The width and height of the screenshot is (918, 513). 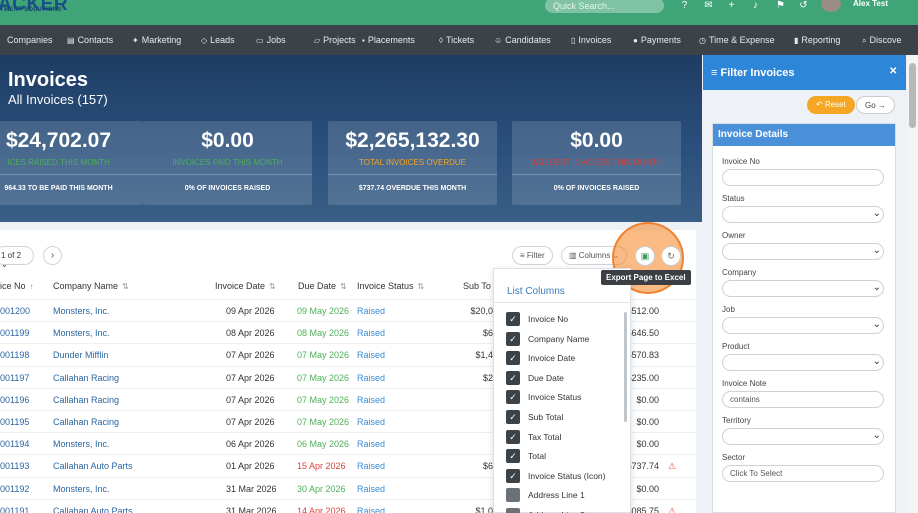 What do you see at coordinates (875, 105) in the screenshot?
I see `go-button: Go →` at bounding box center [875, 105].